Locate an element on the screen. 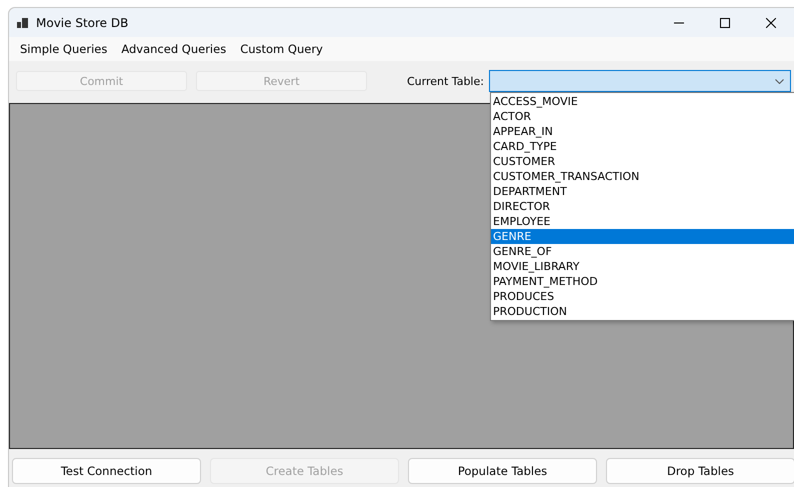 This screenshot has height=487, width=794. menu-item: Simple Queries is located at coordinates (63, 49).